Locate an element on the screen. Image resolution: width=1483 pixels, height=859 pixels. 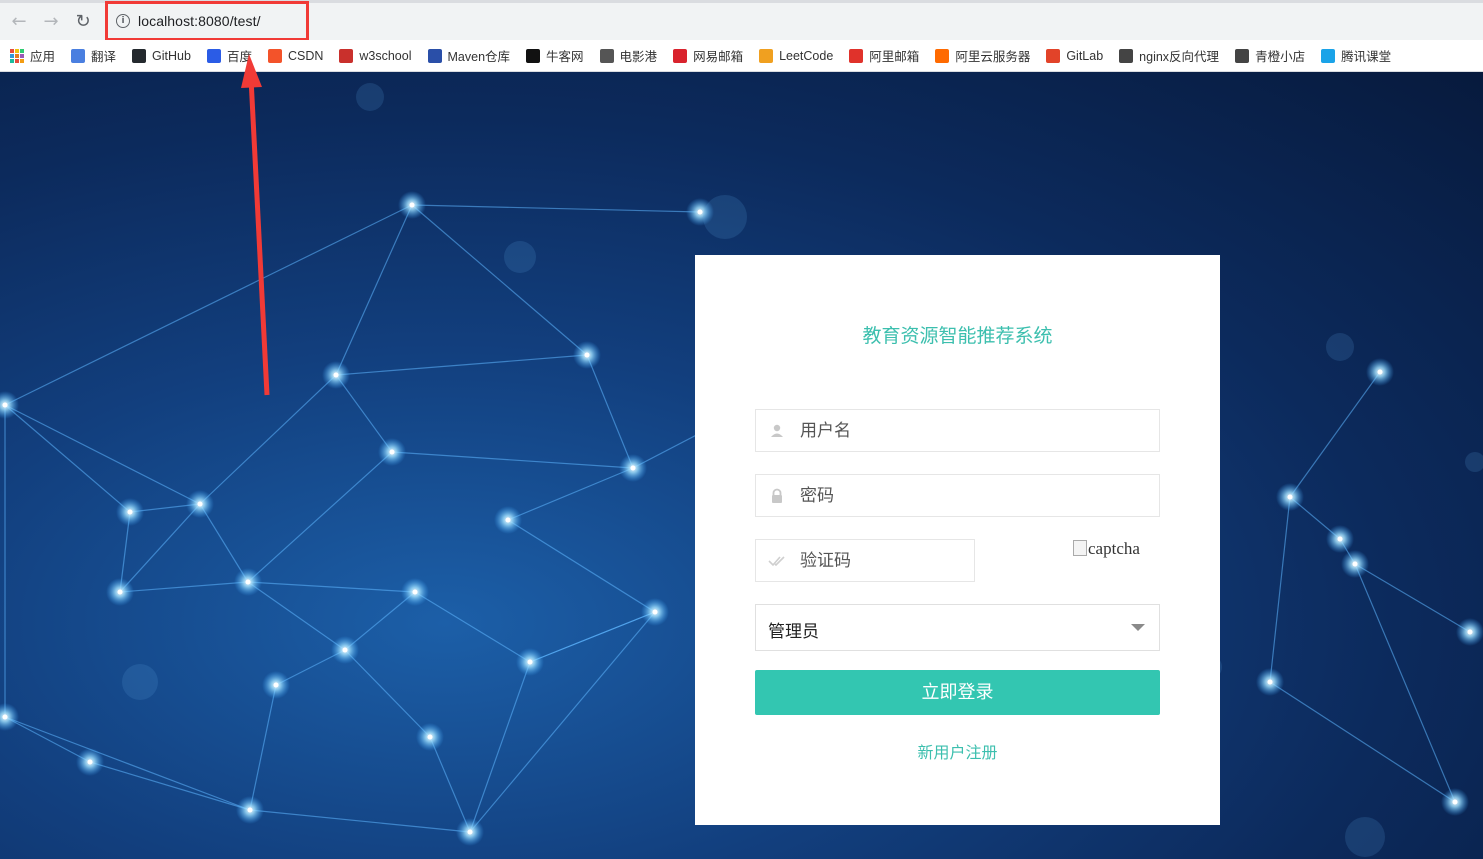
bookmark-item: LeetCode is located at coordinates (796, 55).